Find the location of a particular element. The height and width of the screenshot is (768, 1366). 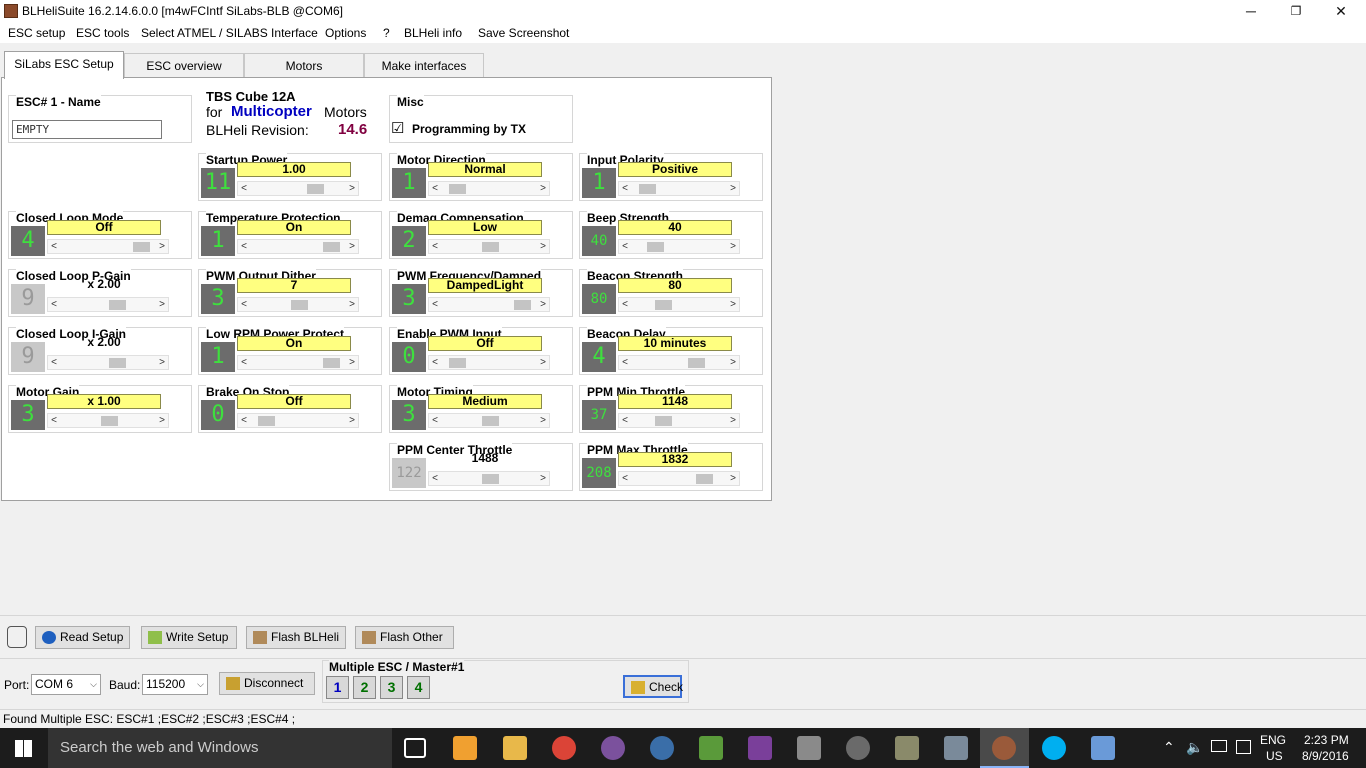

tab-make-interfaces: Make interfaces is located at coordinates (424, 65).